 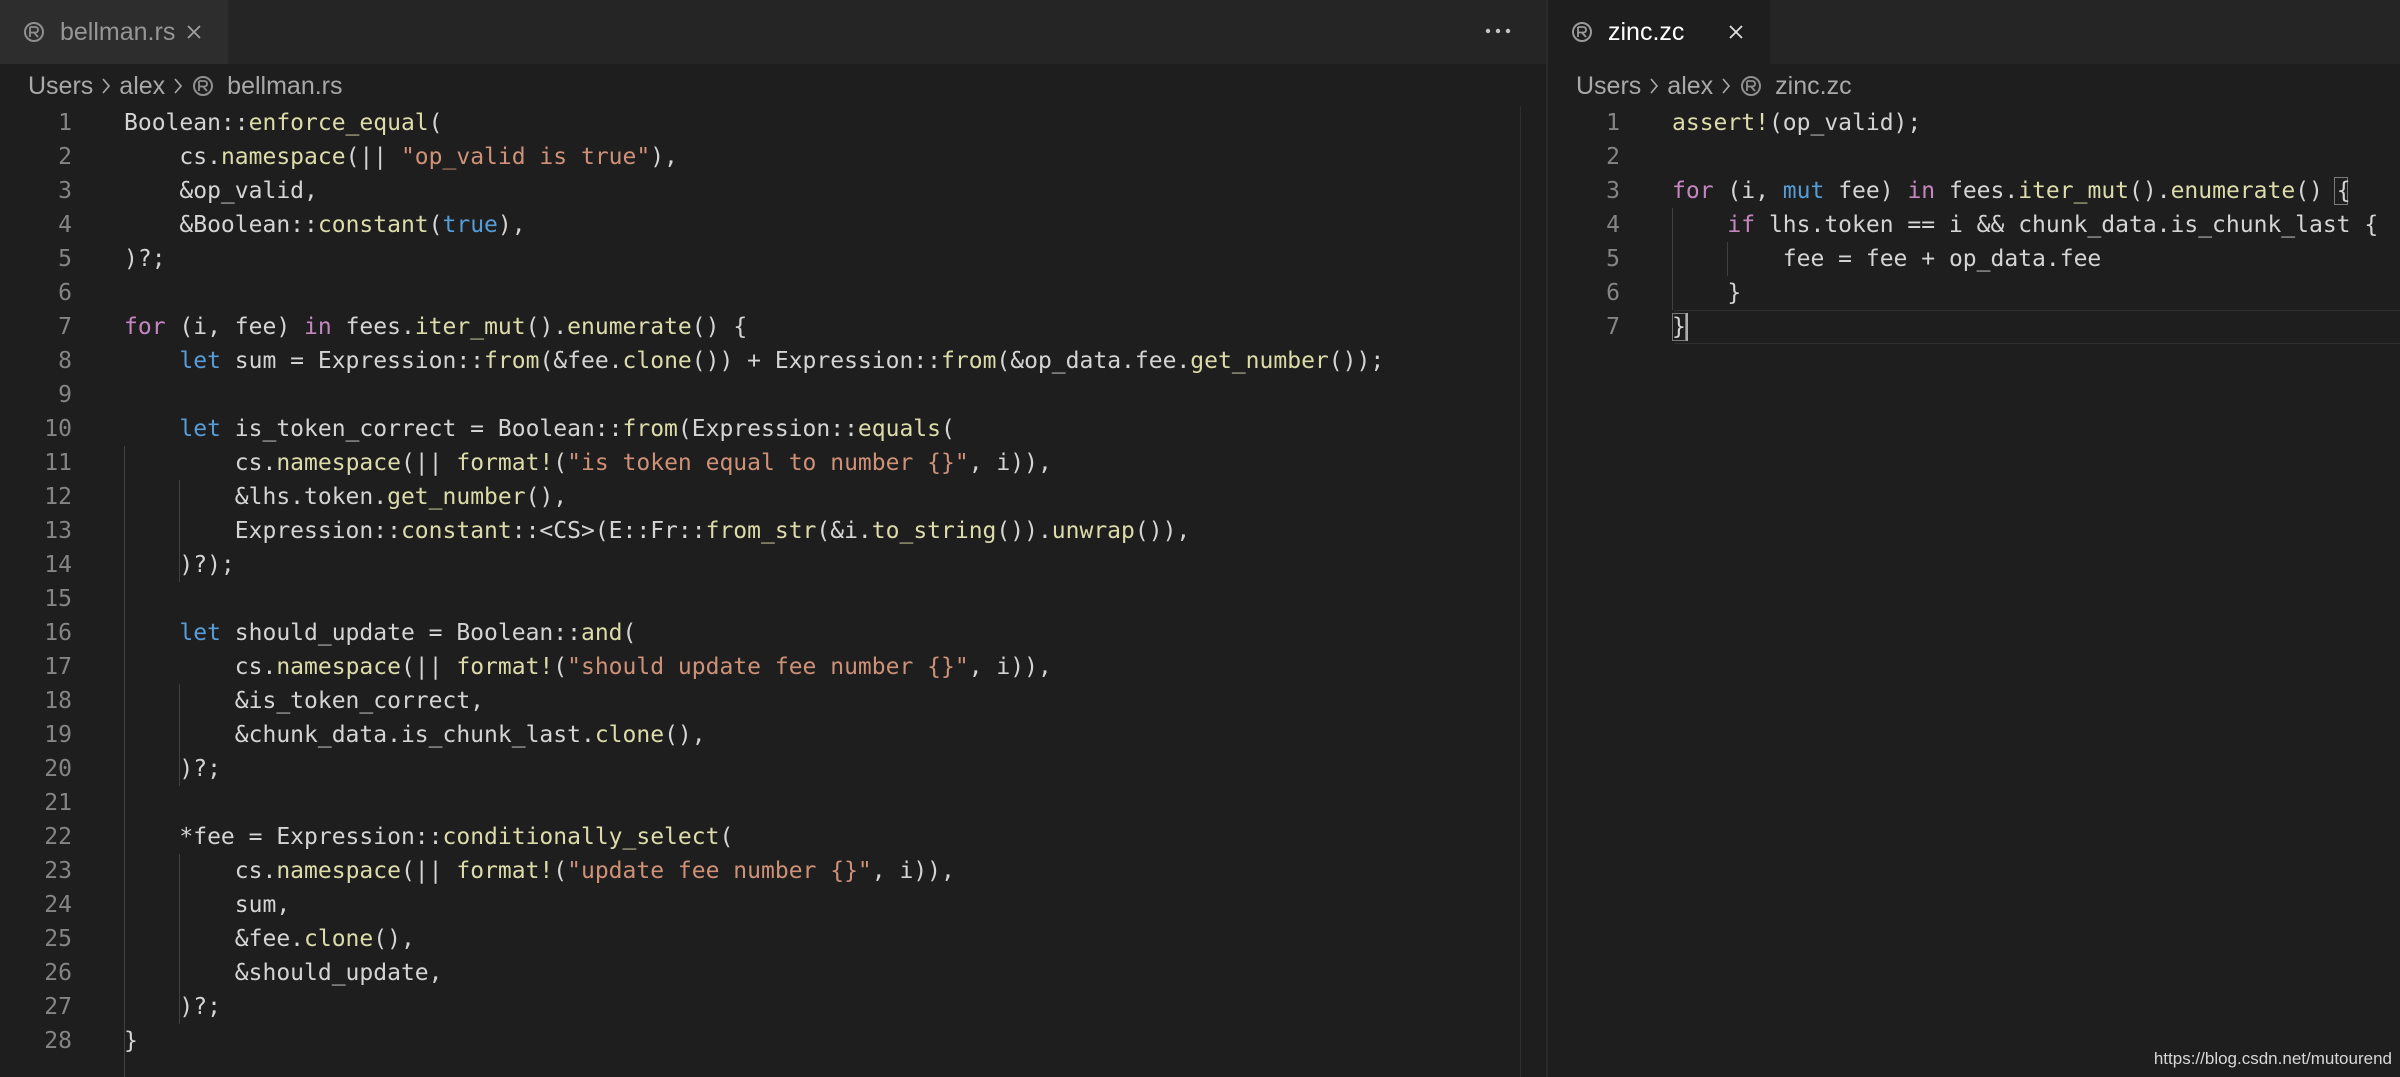 What do you see at coordinates (773, 1041) in the screenshot?
I see `code-line: 28}` at bounding box center [773, 1041].